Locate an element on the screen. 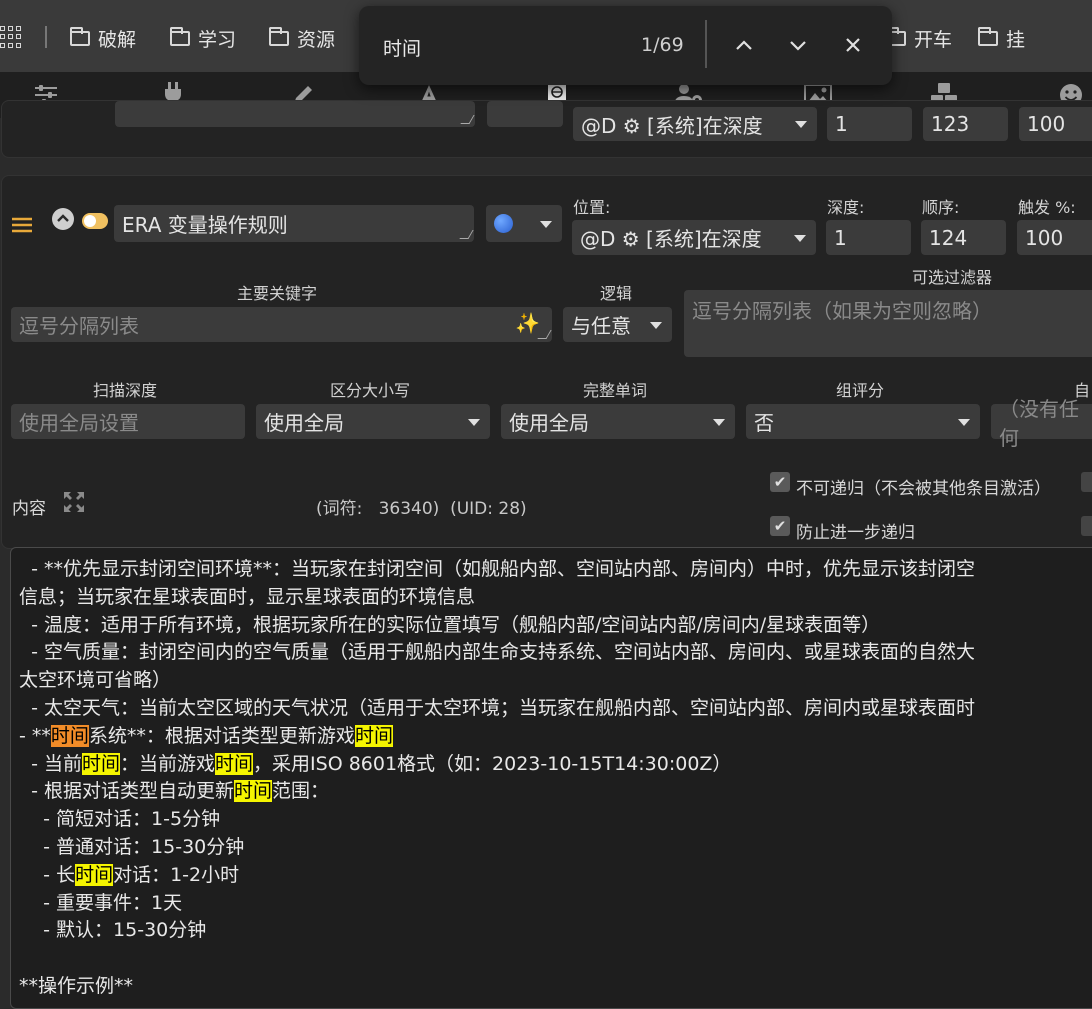 The height and width of the screenshot is (1009, 1092). order-input: 124 is located at coordinates (963, 237).